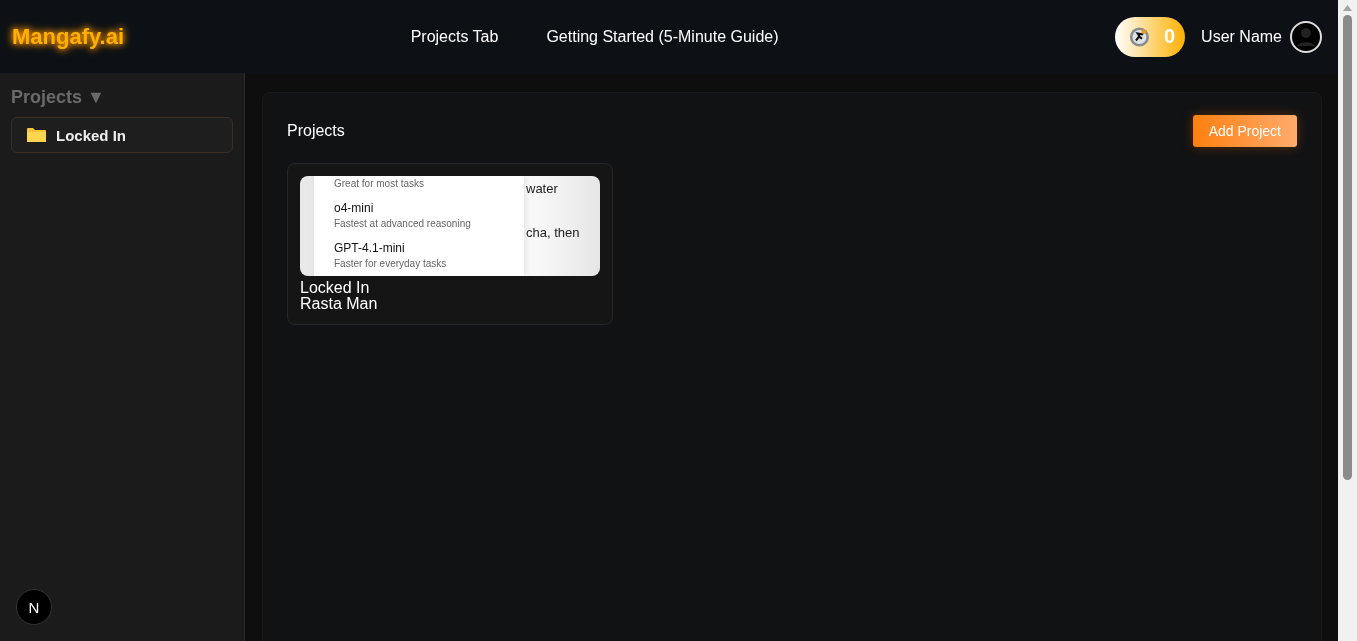 This screenshot has height=641, width=1357. Describe the element at coordinates (662, 36) in the screenshot. I see `nav-link: Getting Started (5-Minute Guide)` at that location.